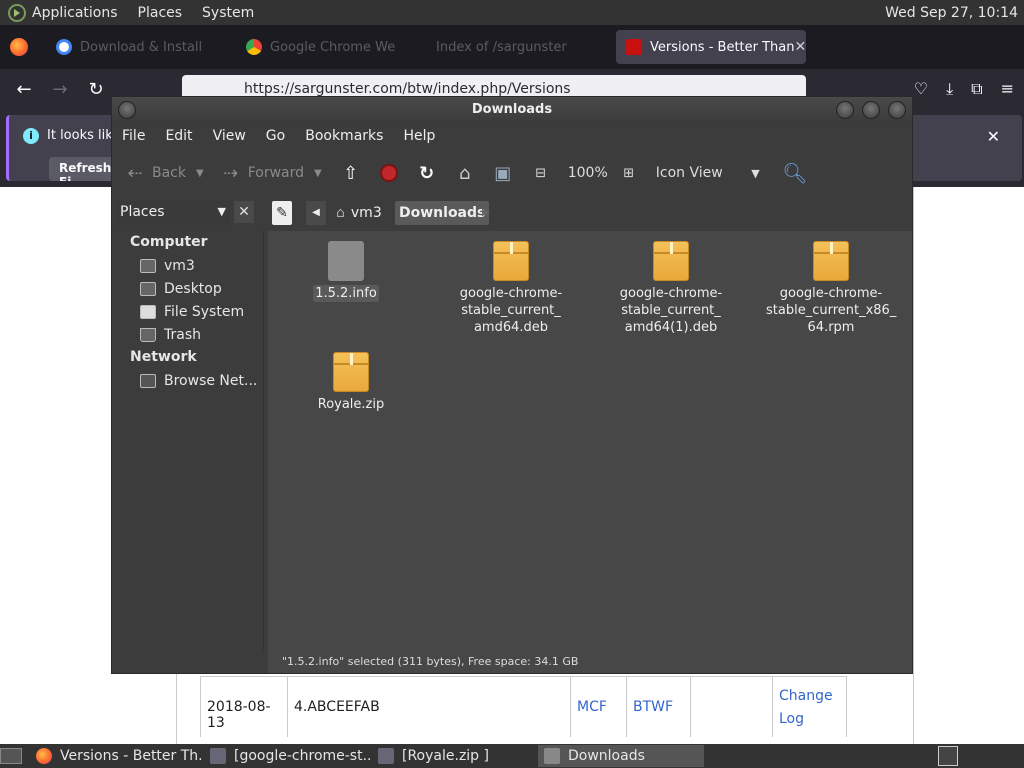 The image size is (1024, 768). Describe the element at coordinates (331, 47) in the screenshot. I see `browser-tab: Google Chrome We` at that location.